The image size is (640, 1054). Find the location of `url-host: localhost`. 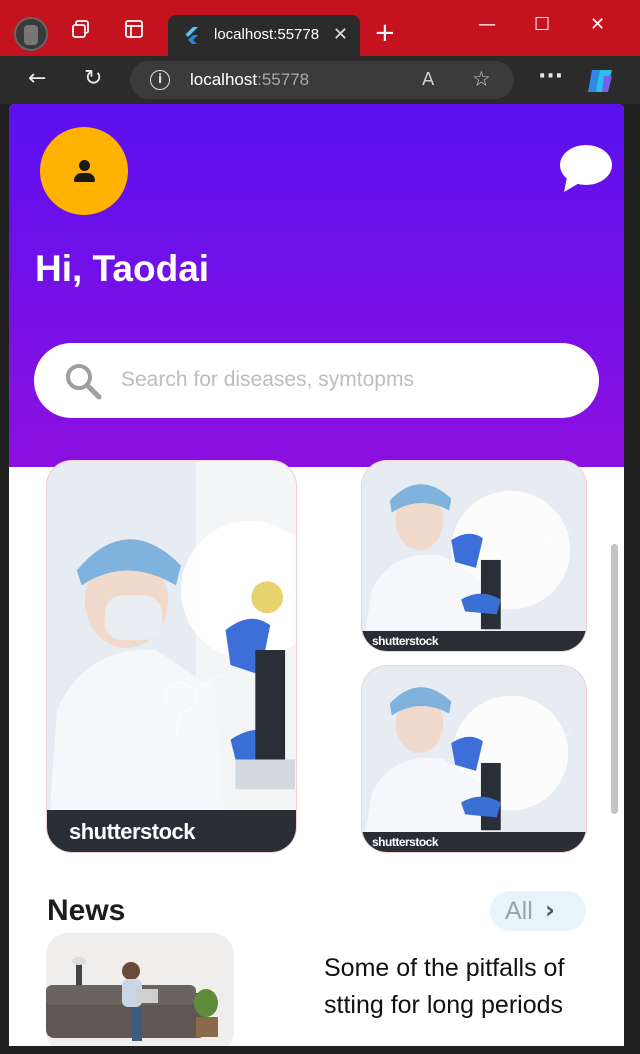

url-host: localhost is located at coordinates (224, 79).